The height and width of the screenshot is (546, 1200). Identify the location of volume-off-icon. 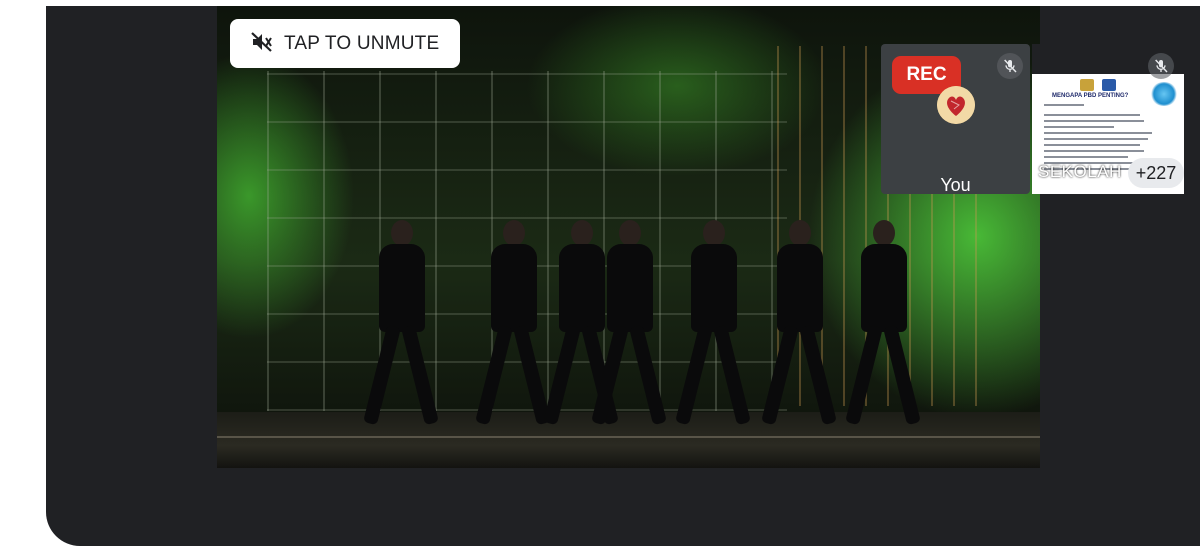
(262, 43).